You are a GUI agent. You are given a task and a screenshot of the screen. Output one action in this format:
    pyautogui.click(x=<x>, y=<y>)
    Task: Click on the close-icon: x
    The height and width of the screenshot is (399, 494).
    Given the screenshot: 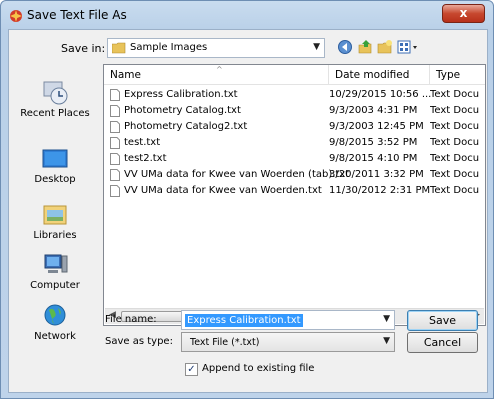 What is the action you would take?
    pyautogui.click(x=463, y=13)
    